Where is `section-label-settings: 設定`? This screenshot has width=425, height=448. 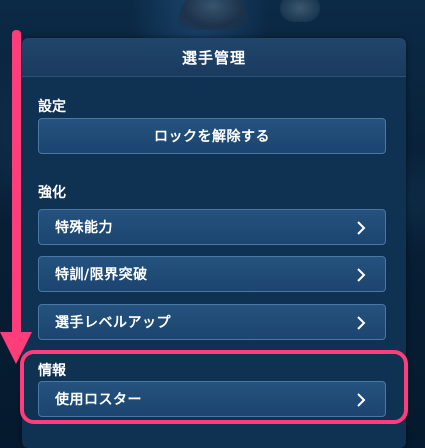 section-label-settings: 設定 is located at coordinates (52, 107).